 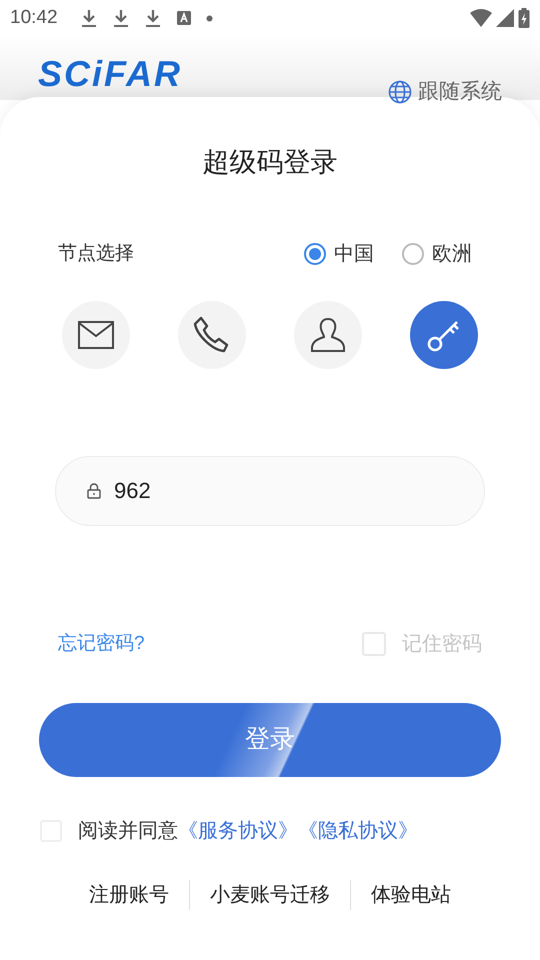 What do you see at coordinates (505, 18) in the screenshot?
I see `signal-icon` at bounding box center [505, 18].